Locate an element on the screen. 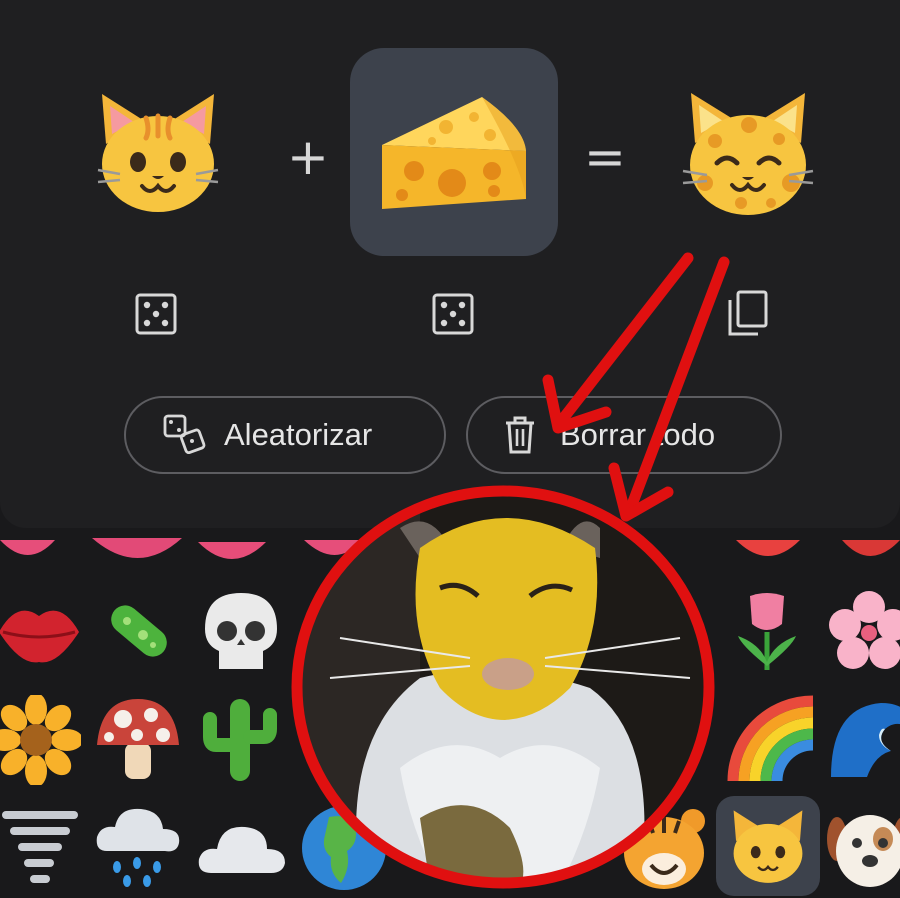  cherry-blossom-icon is located at coordinates (864, 630).